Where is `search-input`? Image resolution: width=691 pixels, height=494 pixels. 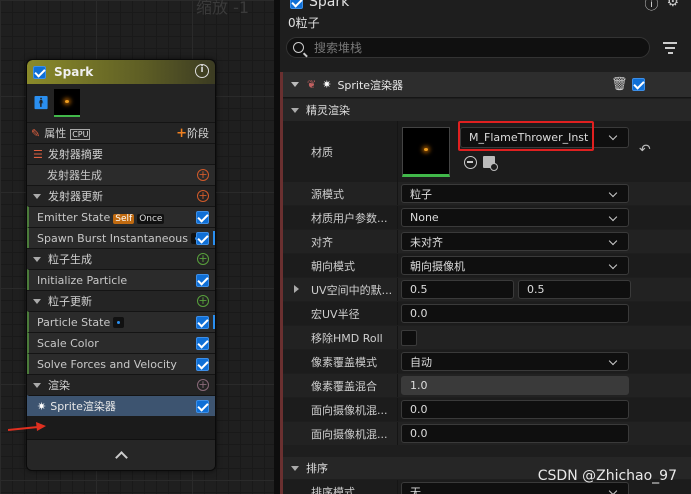 search-input is located at coordinates (464, 47).